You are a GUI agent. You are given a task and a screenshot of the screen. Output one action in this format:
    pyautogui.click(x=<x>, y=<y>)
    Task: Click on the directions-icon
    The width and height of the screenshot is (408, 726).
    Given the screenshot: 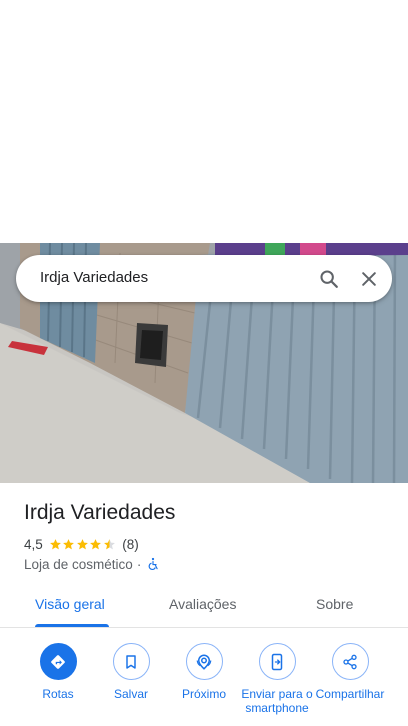 What is the action you would take?
    pyautogui.click(x=58, y=661)
    